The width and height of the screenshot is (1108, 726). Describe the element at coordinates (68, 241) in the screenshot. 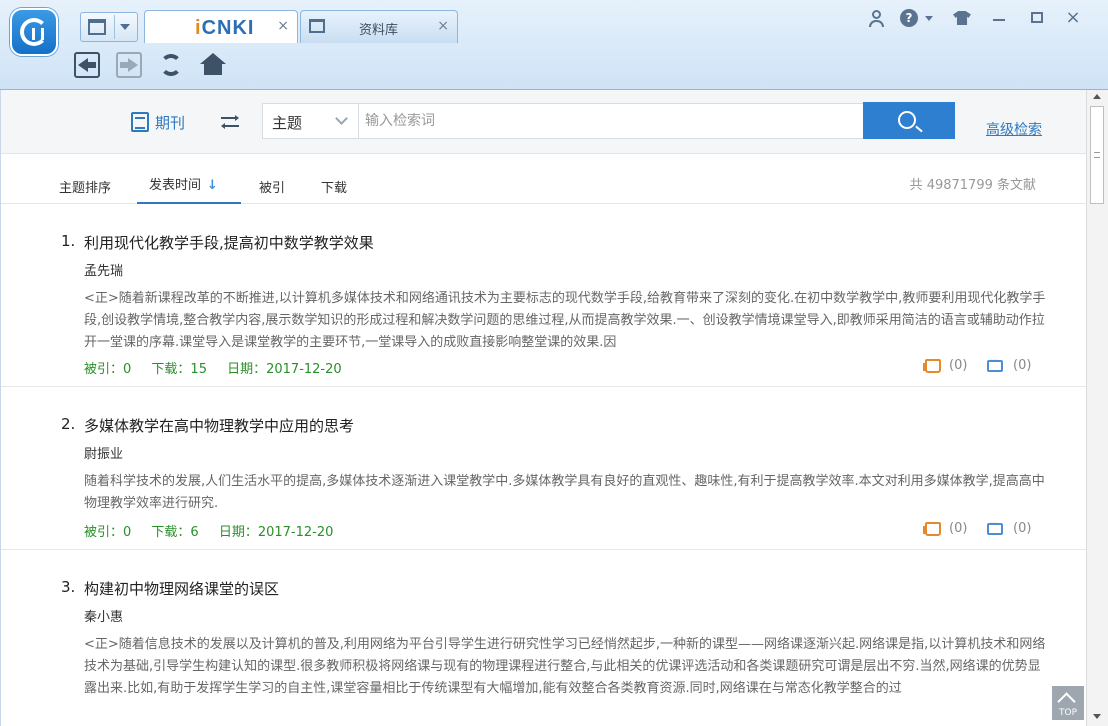

I see `result-index: 1.` at that location.